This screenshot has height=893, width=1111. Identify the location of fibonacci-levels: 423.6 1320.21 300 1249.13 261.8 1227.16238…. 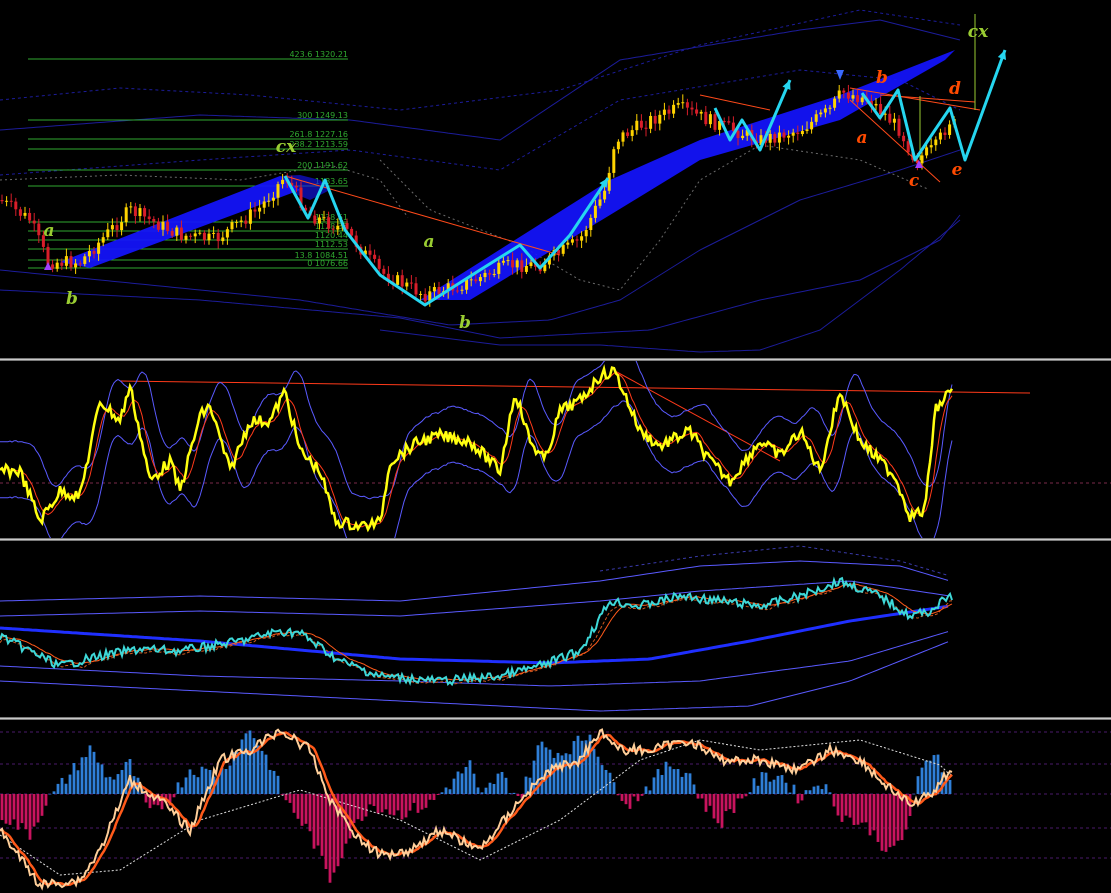
(188, 159).